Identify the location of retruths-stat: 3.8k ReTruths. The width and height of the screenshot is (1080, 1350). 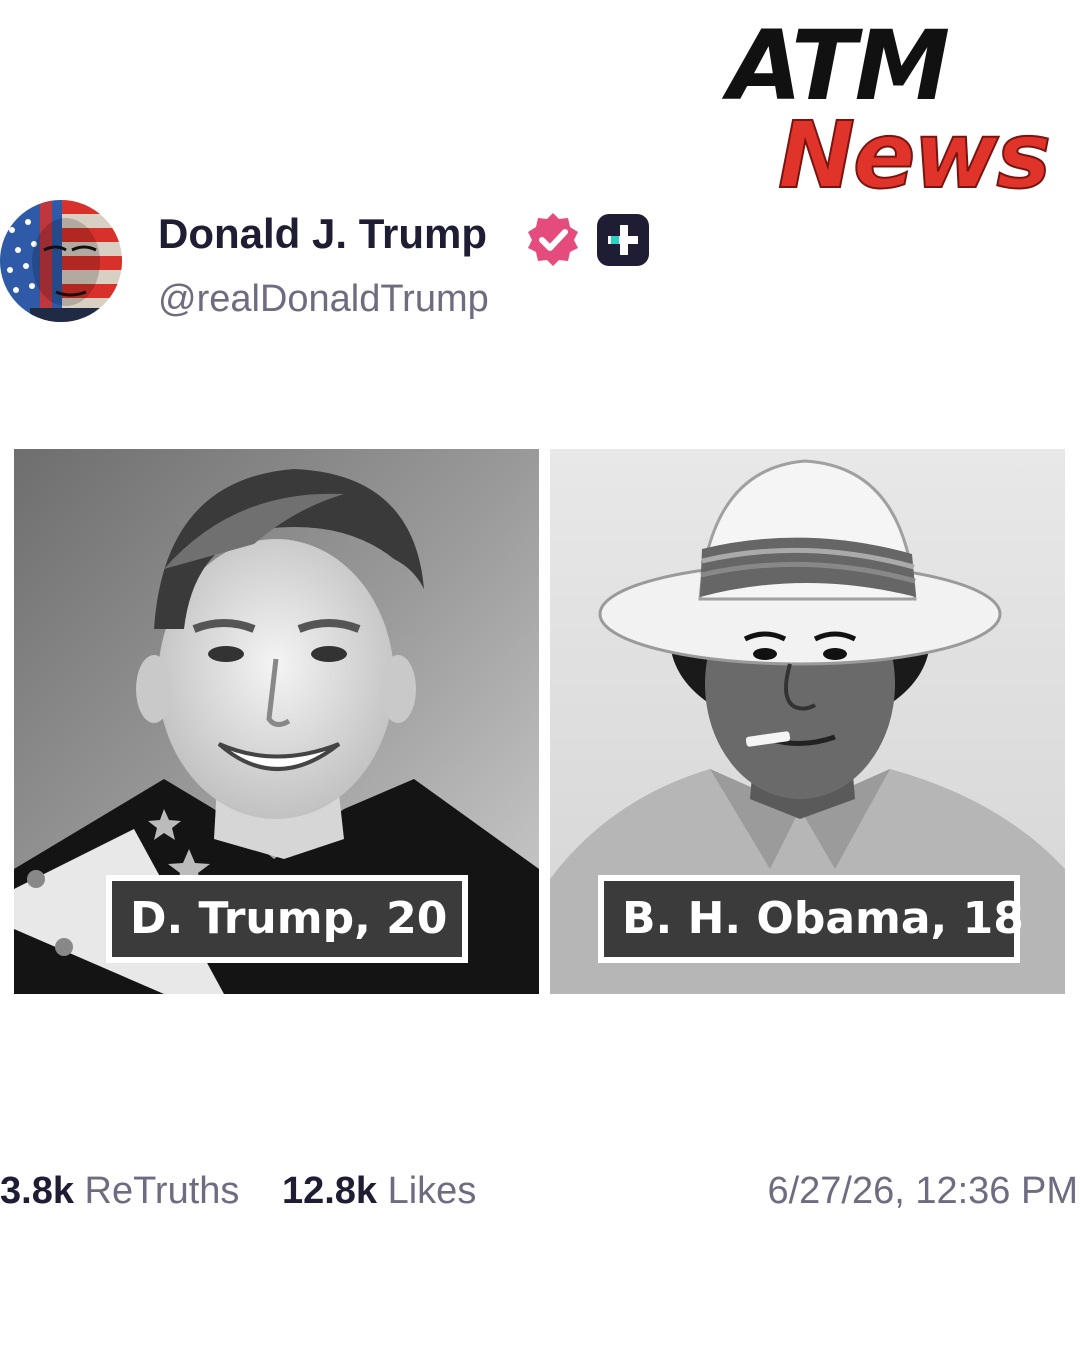
(125, 1191).